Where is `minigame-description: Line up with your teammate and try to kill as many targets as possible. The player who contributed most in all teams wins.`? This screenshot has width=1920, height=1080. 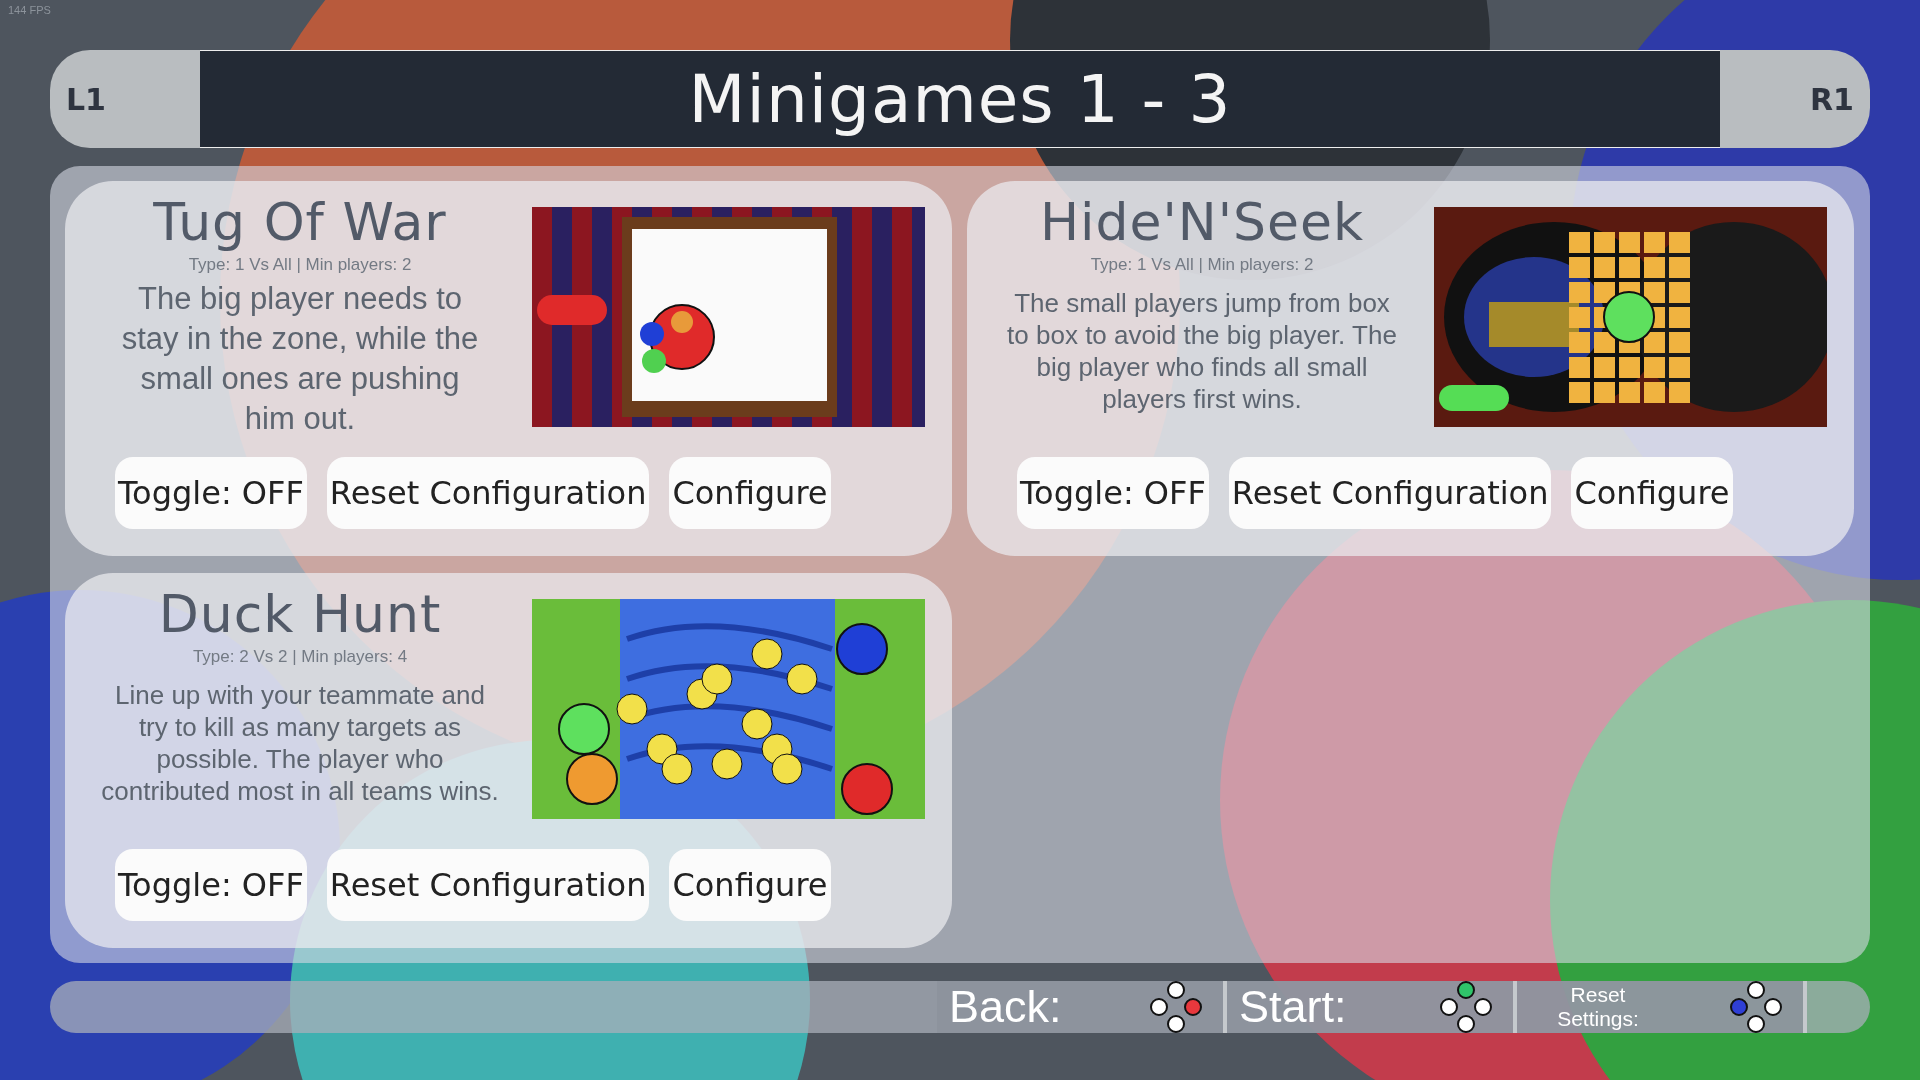
minigame-description: Line up with your teammate and try to kill as many targets as possible. The player who contributed most in all teams wins. is located at coordinates (300, 743).